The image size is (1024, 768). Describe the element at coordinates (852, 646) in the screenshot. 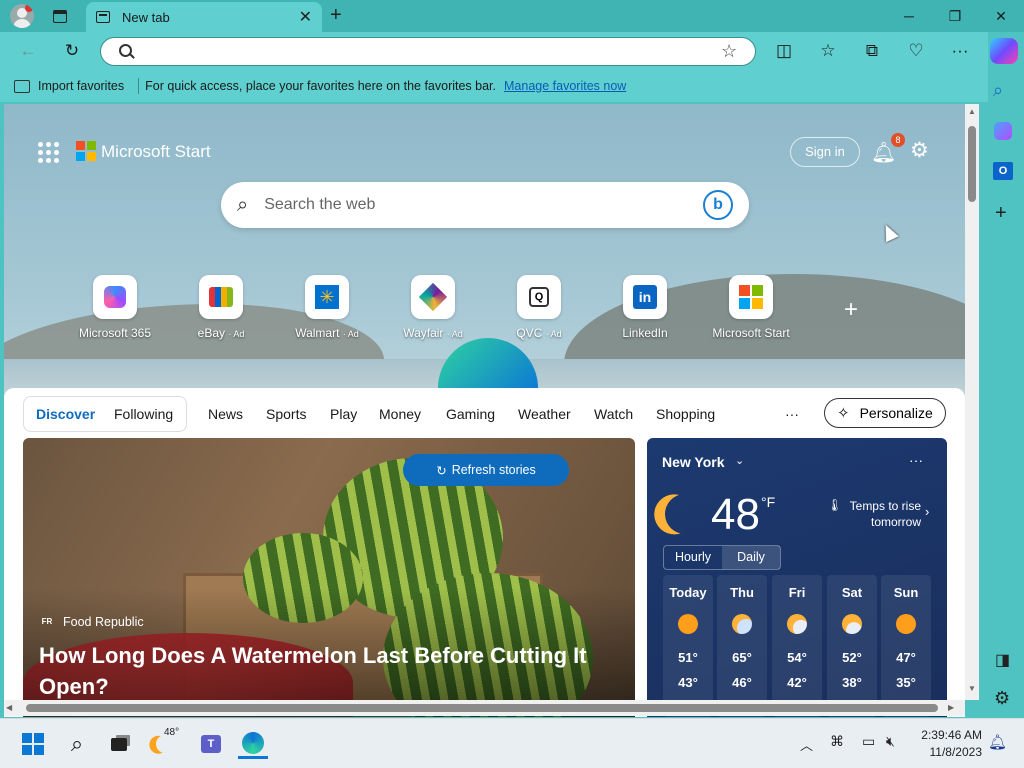

I see `forecast-day: Sat 52° 38°` at that location.